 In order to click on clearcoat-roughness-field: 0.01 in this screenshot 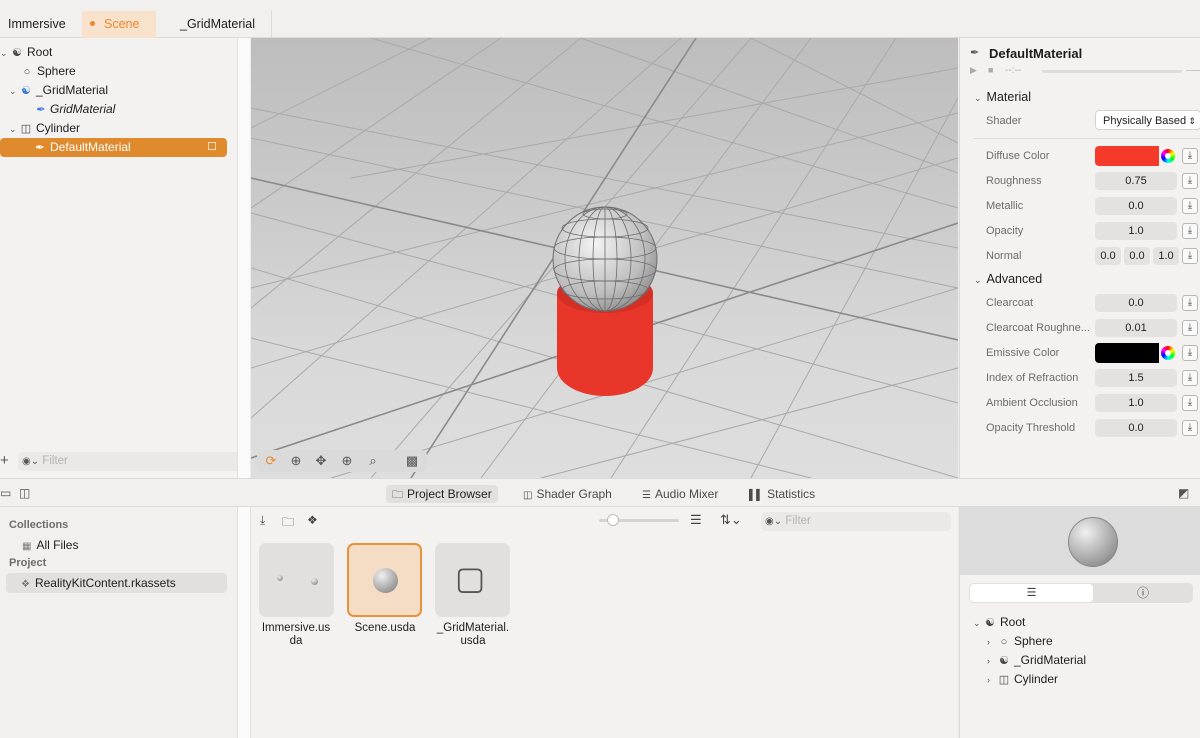, I will do `click(1136, 328)`.